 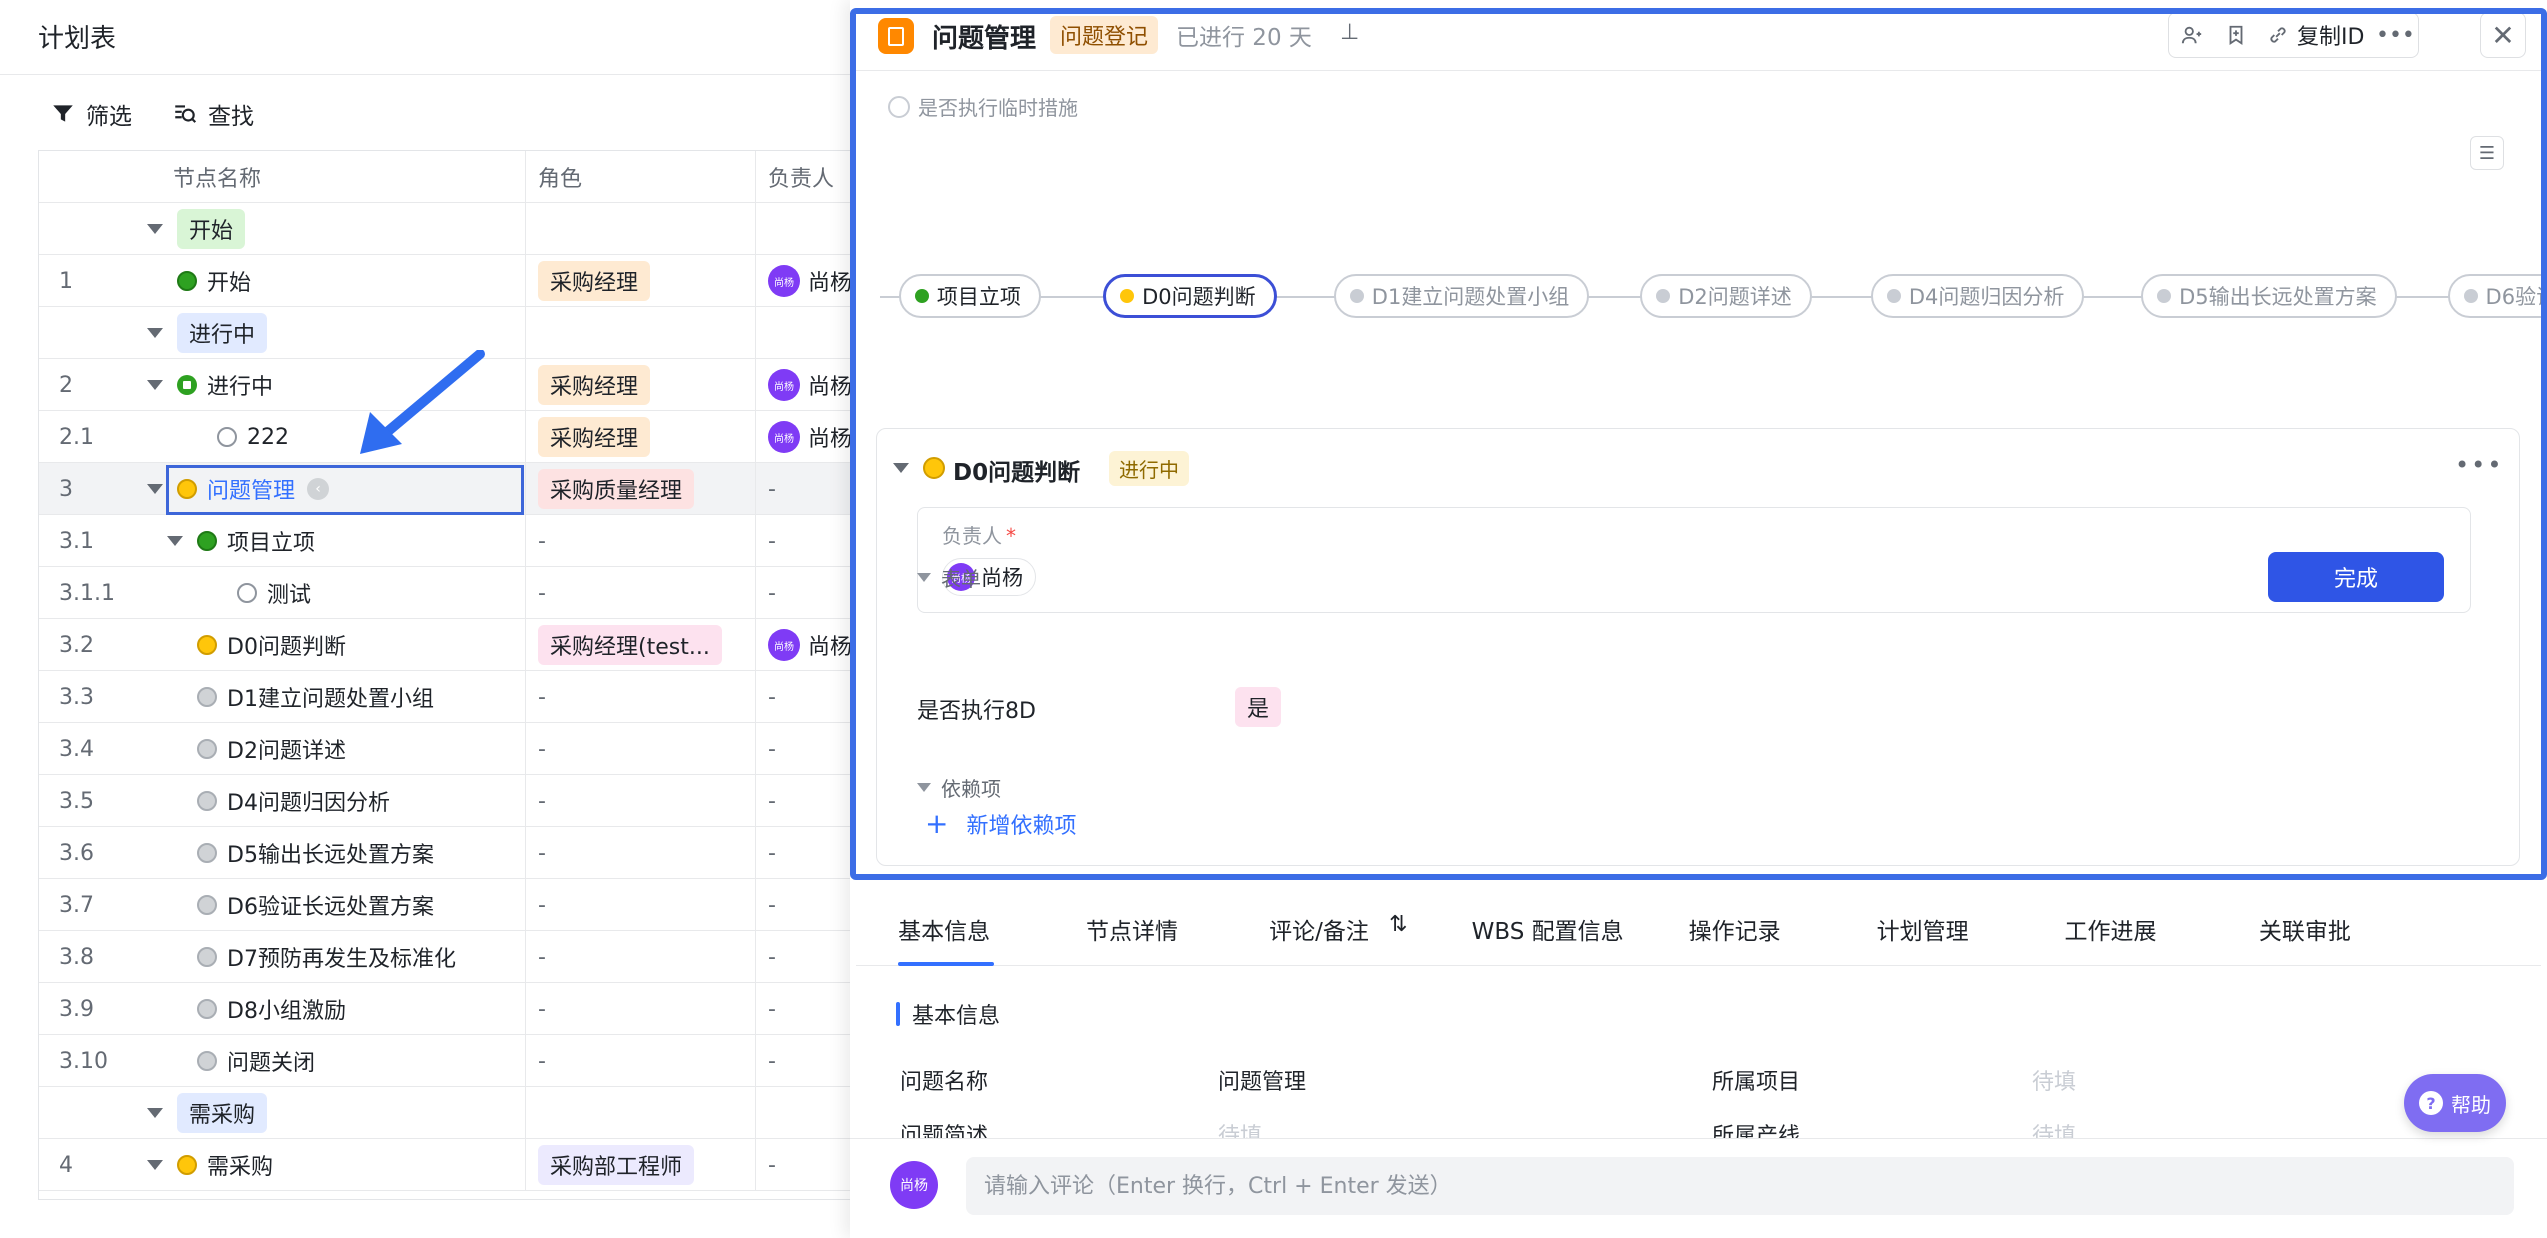 I want to click on tab-4: WBS 配置信息, so click(x=1548, y=929).